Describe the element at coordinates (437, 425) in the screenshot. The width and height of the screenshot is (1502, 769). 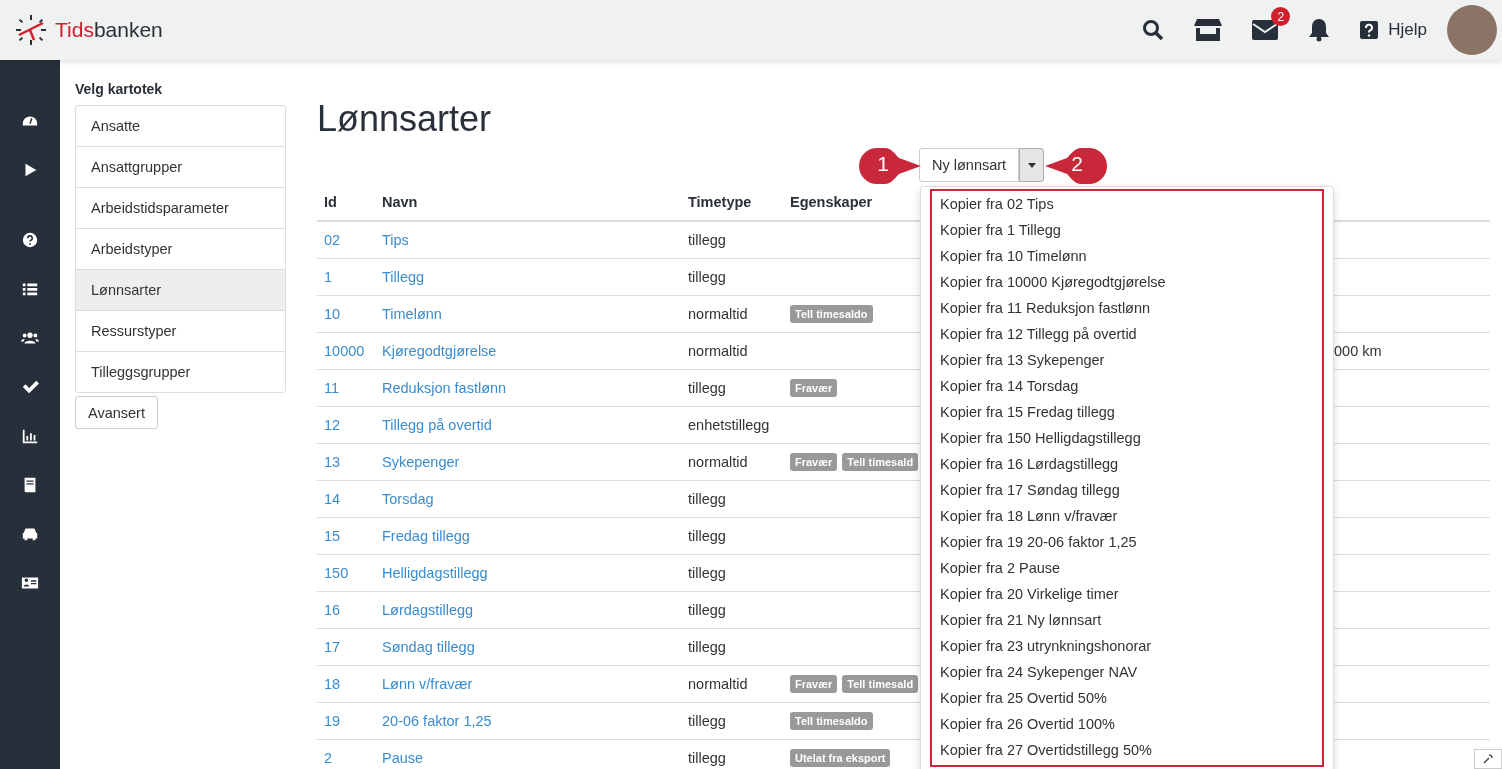
I see `name-link: Tillegg på overtid` at that location.